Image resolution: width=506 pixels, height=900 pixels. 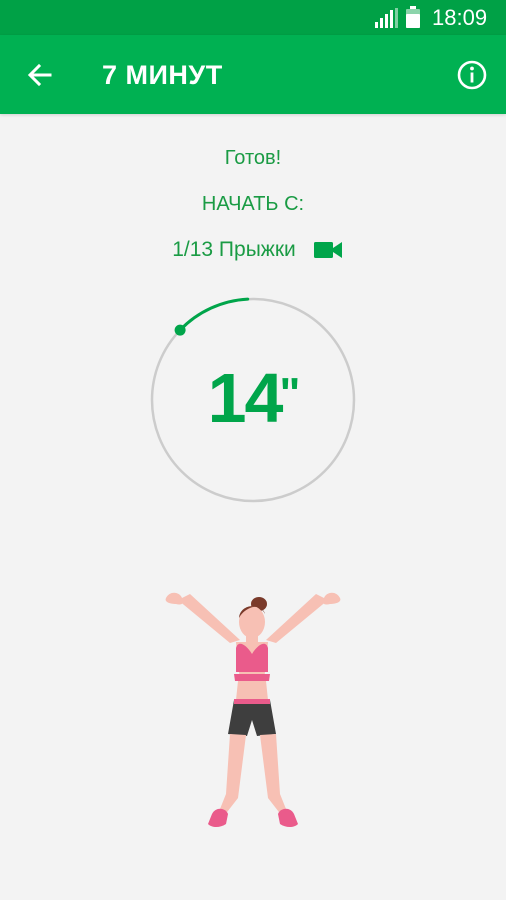 I want to click on countdown-timer: 14", so click(x=253, y=400).